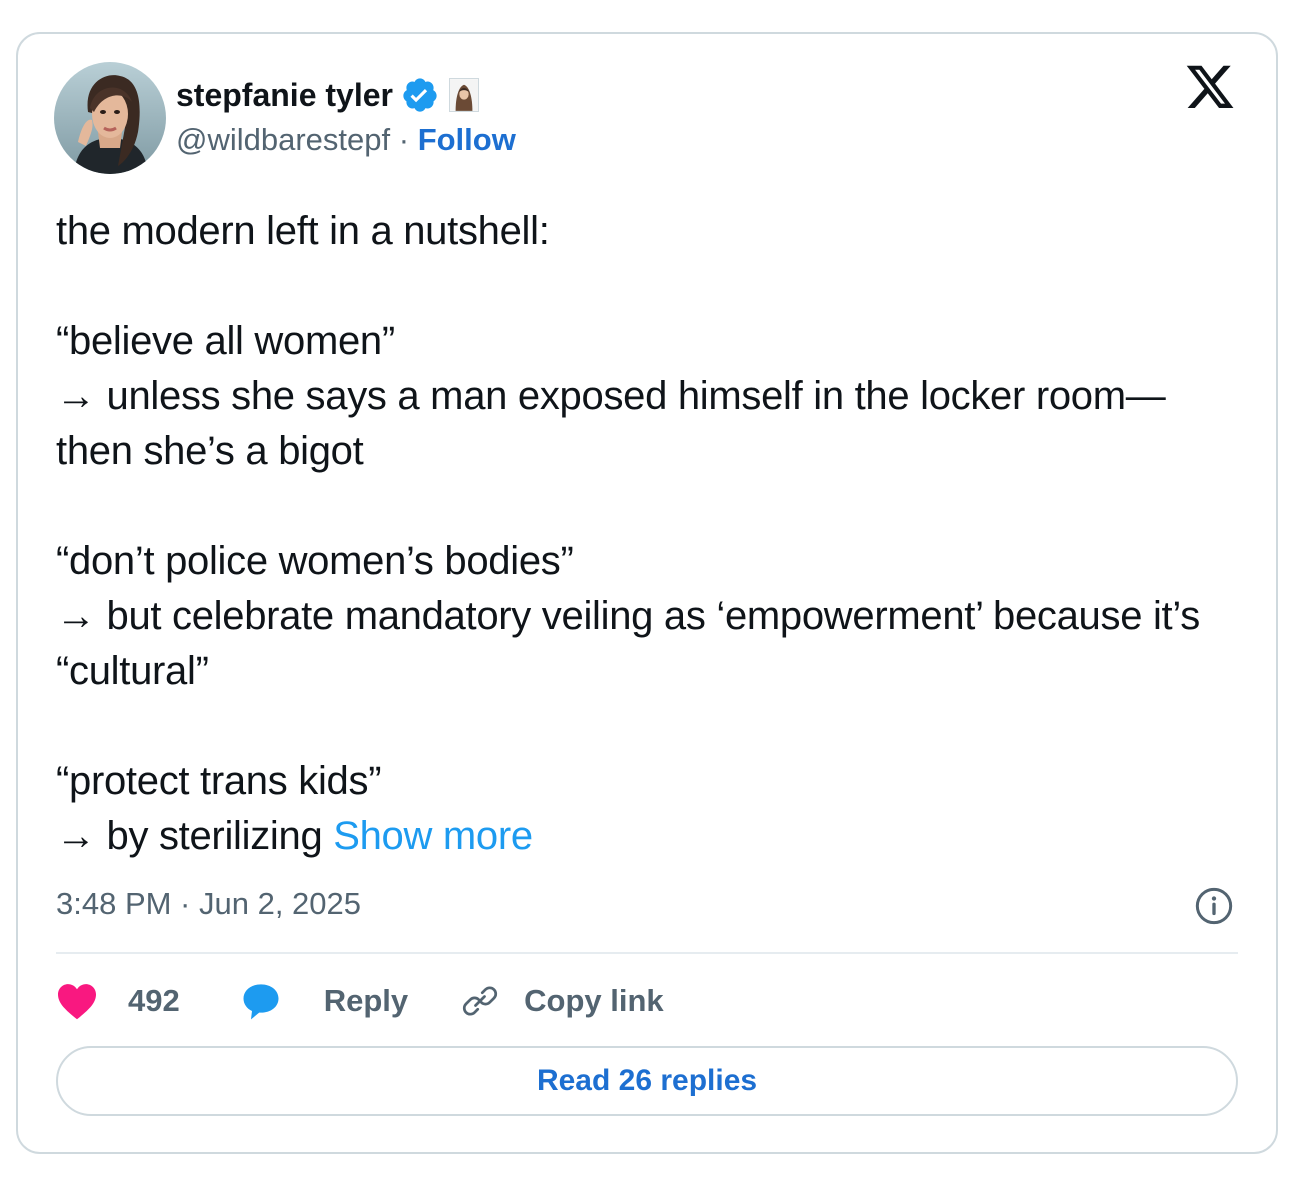  I want to click on author-name: stepfanie tyler, so click(284, 95).